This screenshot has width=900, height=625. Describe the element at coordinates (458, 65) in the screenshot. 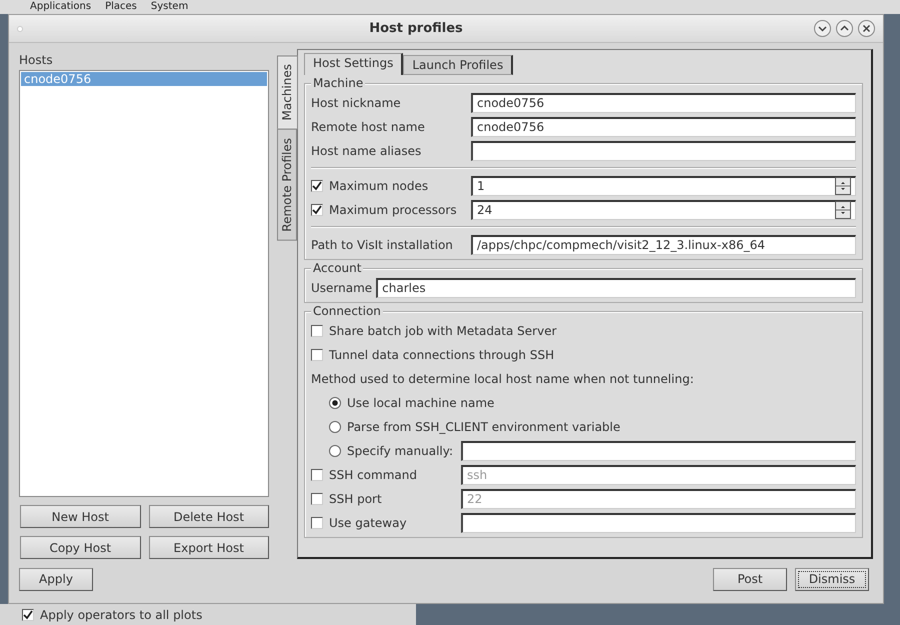

I see `tab: Launch Profiles` at that location.